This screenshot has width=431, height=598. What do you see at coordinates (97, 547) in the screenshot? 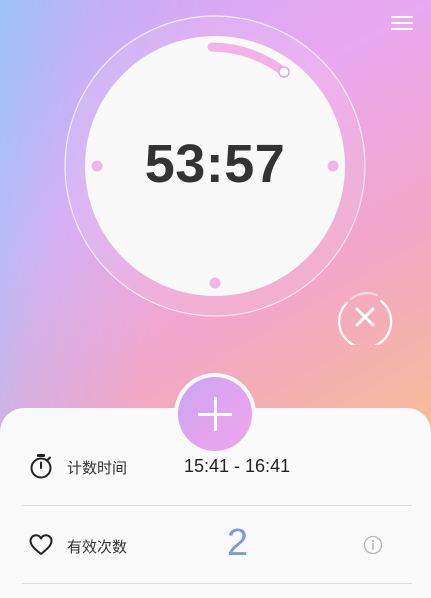
I see `valid-count-label: 有效次数` at bounding box center [97, 547].